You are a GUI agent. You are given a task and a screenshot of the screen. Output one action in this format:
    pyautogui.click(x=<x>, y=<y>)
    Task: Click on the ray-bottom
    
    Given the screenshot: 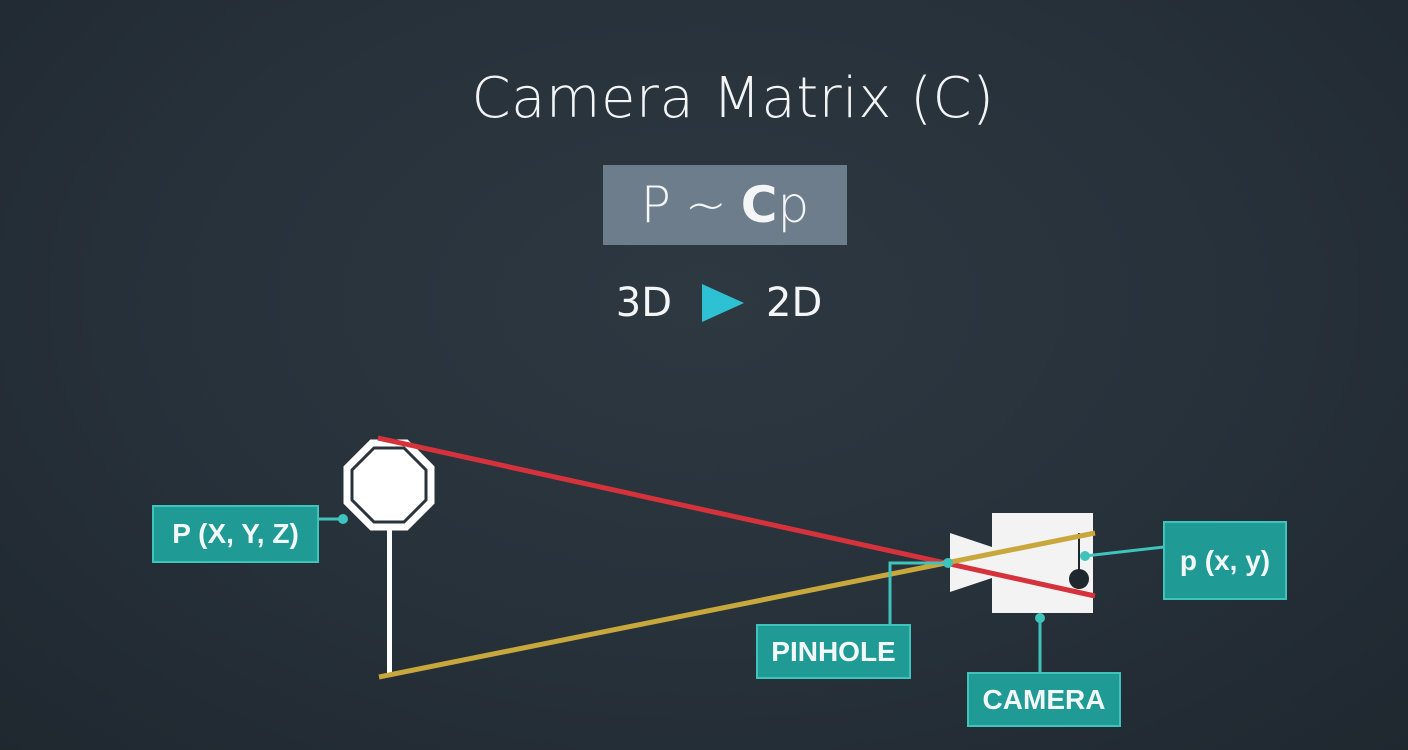 What is the action you would take?
    pyautogui.click(x=737, y=605)
    